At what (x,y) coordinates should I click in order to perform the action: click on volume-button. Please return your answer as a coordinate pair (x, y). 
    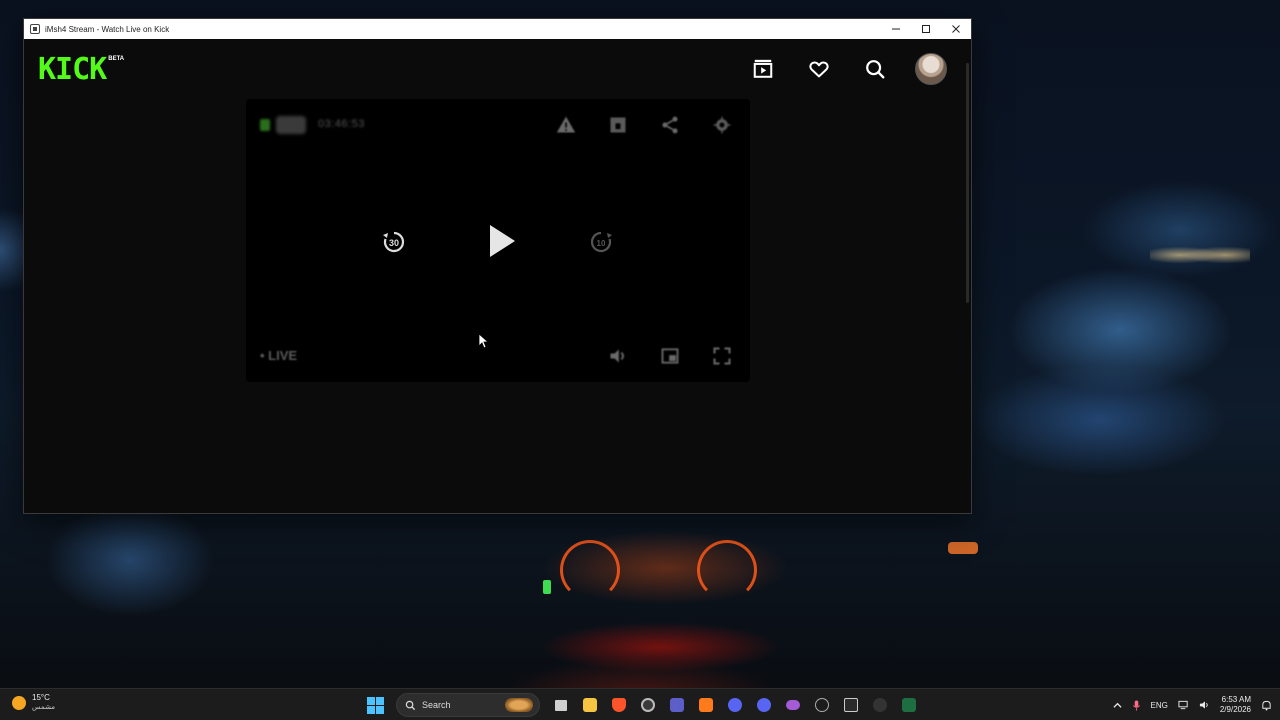
    Looking at the image, I should click on (618, 356).